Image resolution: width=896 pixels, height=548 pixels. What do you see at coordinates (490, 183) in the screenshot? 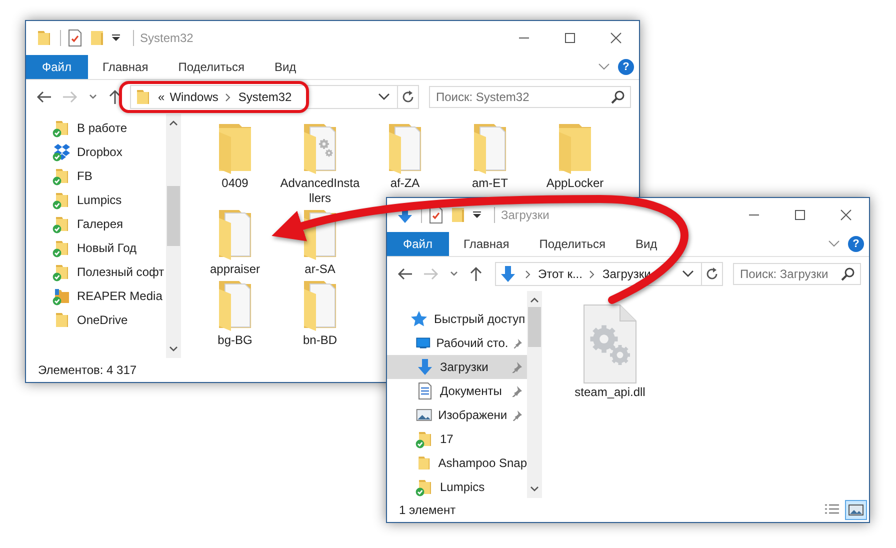
I see `file-name: am-ET` at bounding box center [490, 183].